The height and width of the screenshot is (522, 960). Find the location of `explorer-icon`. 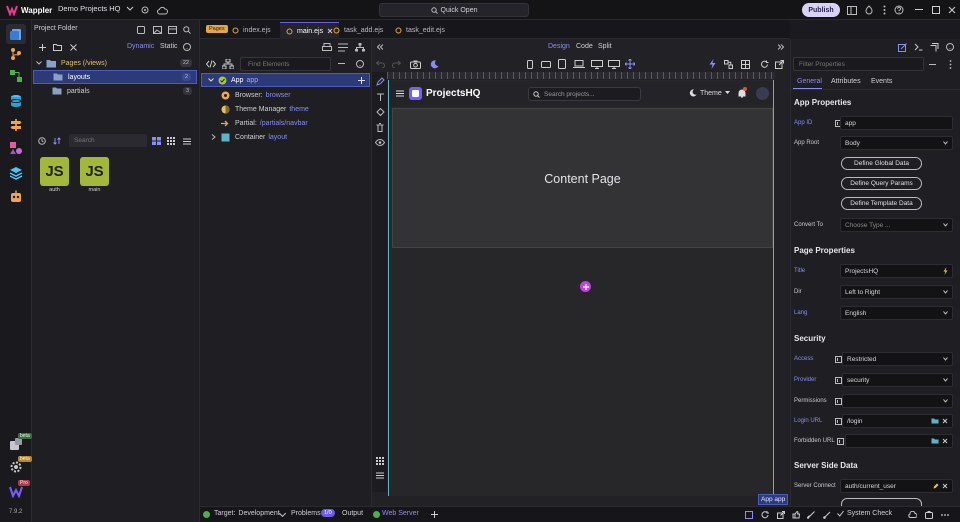

explorer-icon is located at coordinates (172, 30).